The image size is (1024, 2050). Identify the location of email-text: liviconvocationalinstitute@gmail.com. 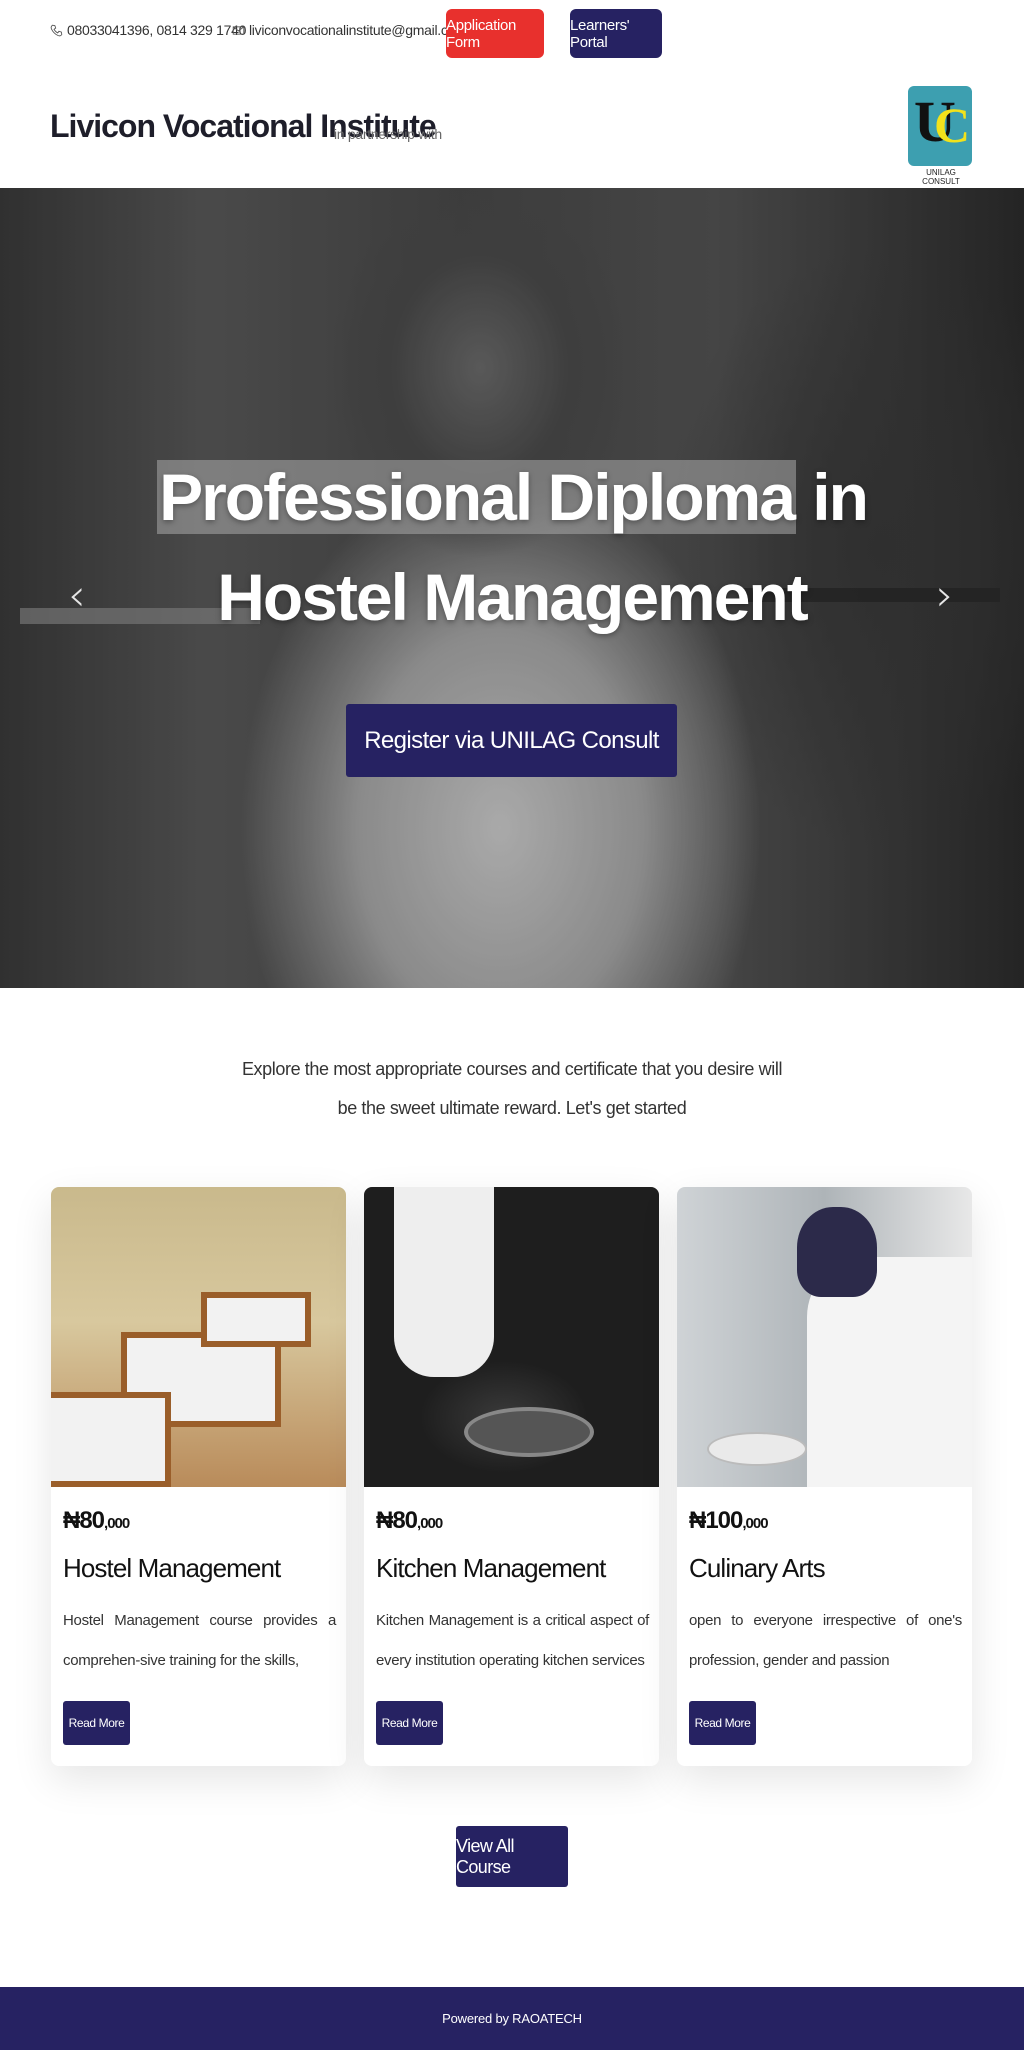
(358, 30).